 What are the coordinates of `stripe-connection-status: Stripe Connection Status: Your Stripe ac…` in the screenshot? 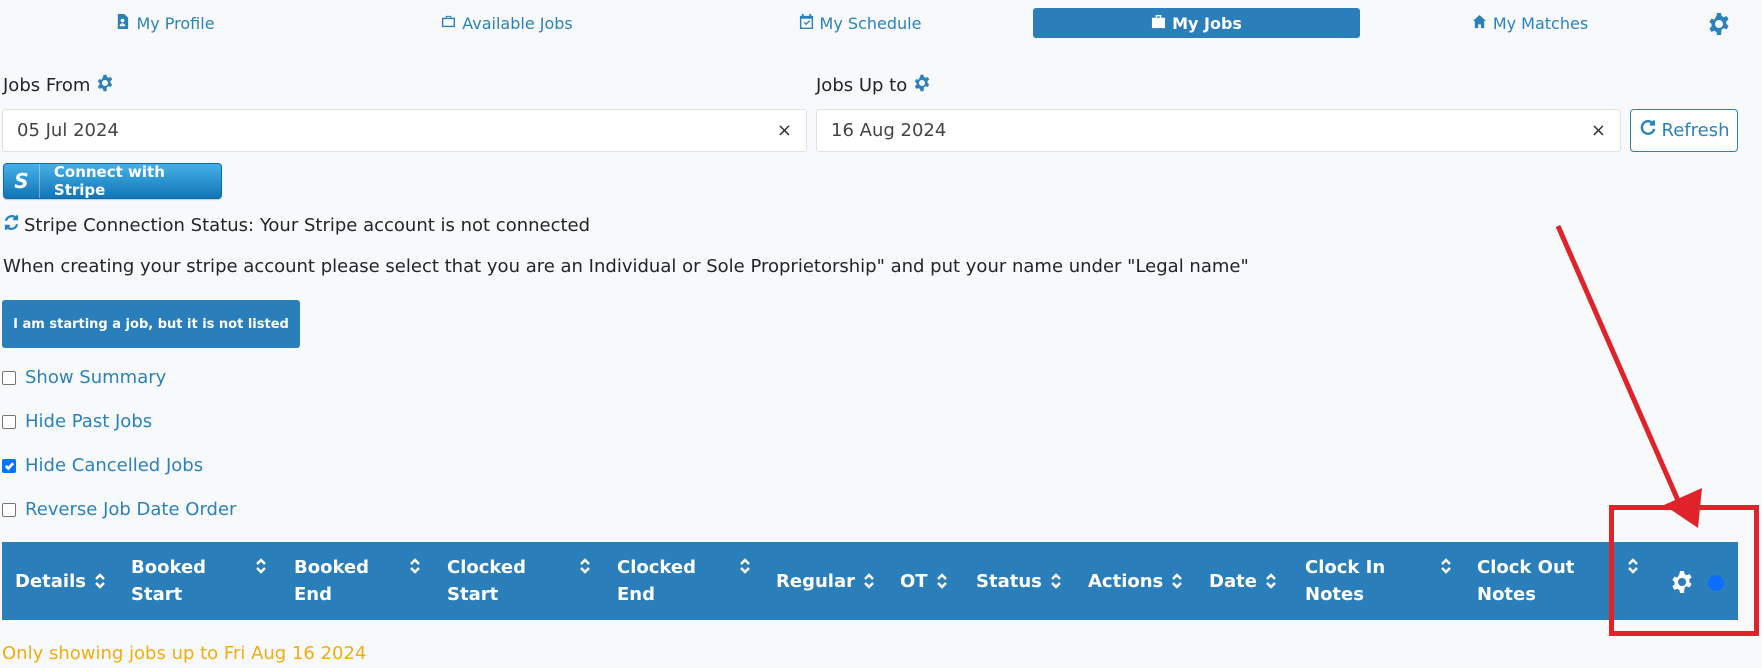 It's located at (296, 225).